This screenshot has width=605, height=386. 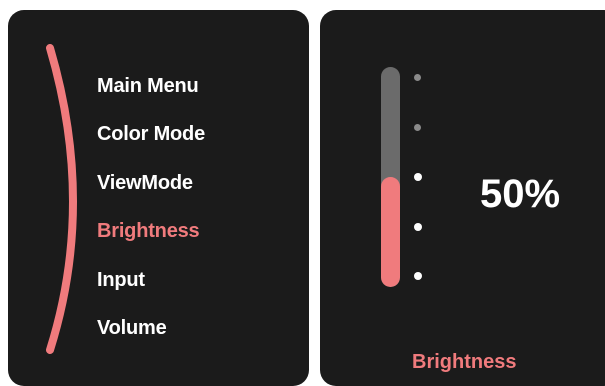 I want to click on menu-item-main-menu: Main Menu, so click(x=151, y=86).